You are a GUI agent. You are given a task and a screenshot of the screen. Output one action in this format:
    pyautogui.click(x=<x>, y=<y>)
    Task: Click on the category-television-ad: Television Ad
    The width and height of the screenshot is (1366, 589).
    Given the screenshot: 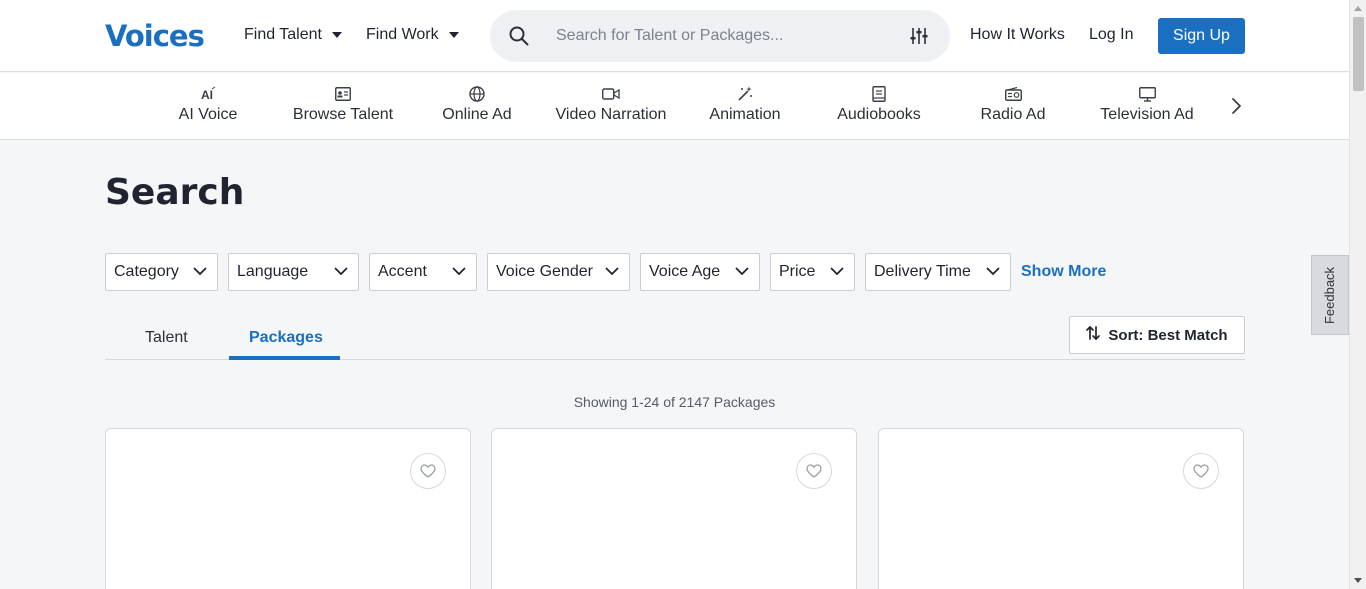 What is the action you would take?
    pyautogui.click(x=1147, y=106)
    